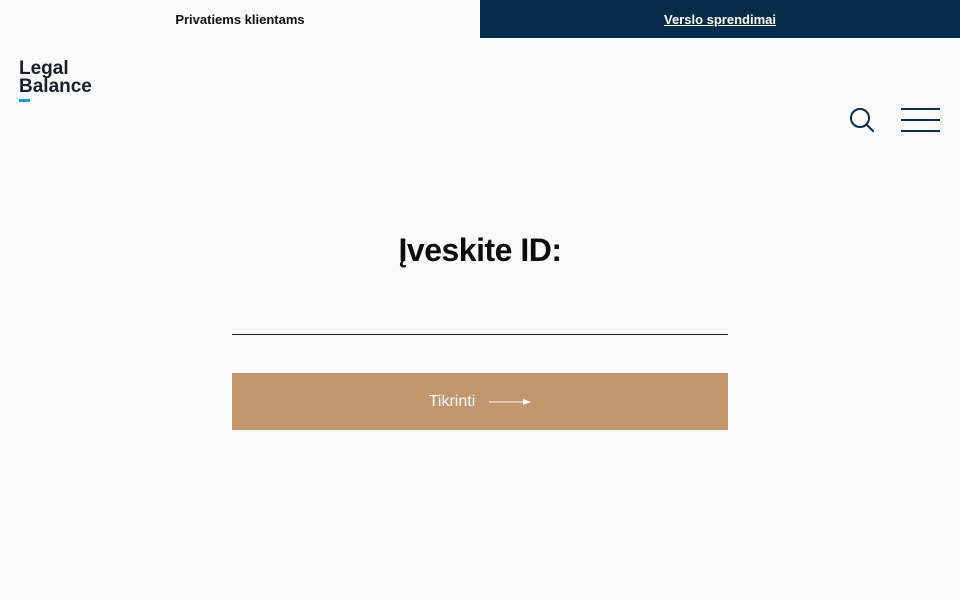 The width and height of the screenshot is (960, 600). Describe the element at coordinates (480, 317) in the screenshot. I see `id-input` at that location.